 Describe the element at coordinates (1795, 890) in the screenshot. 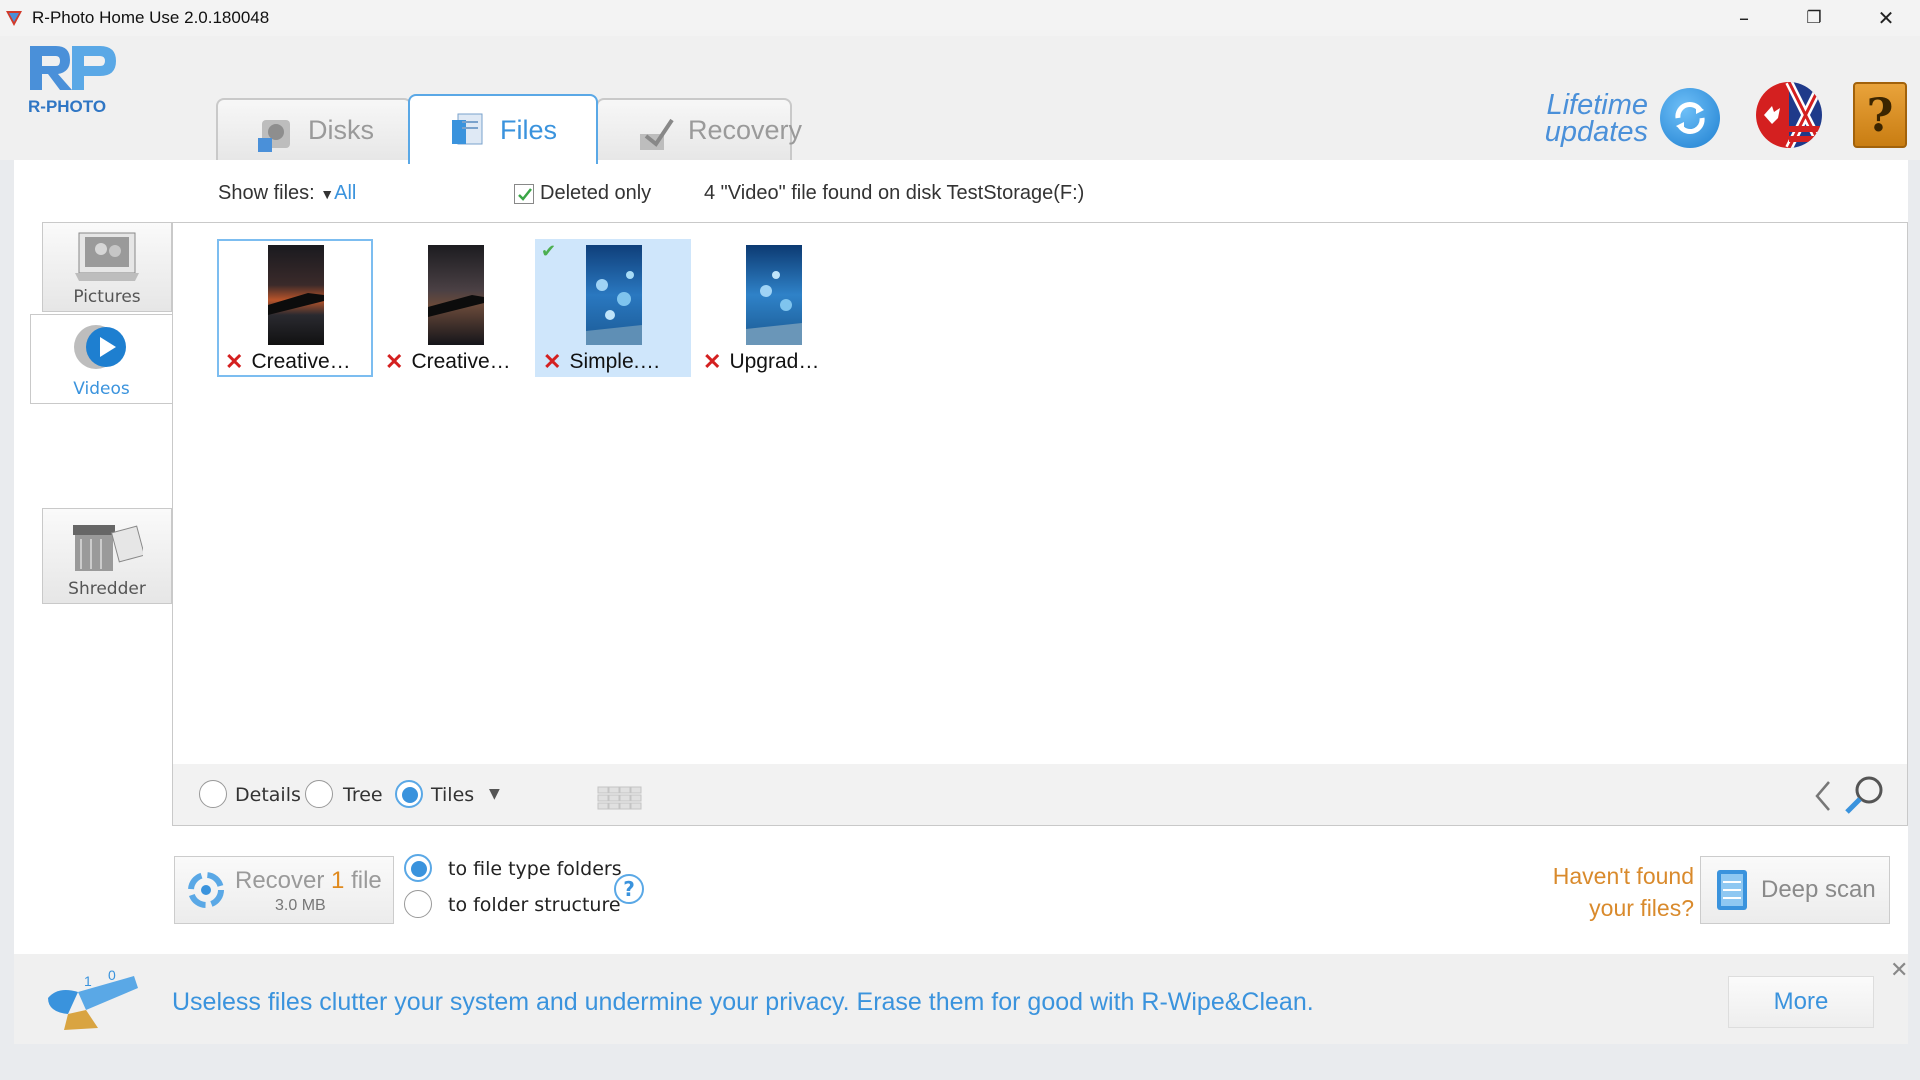

I see `deep-scan-button: Deep scan` at that location.